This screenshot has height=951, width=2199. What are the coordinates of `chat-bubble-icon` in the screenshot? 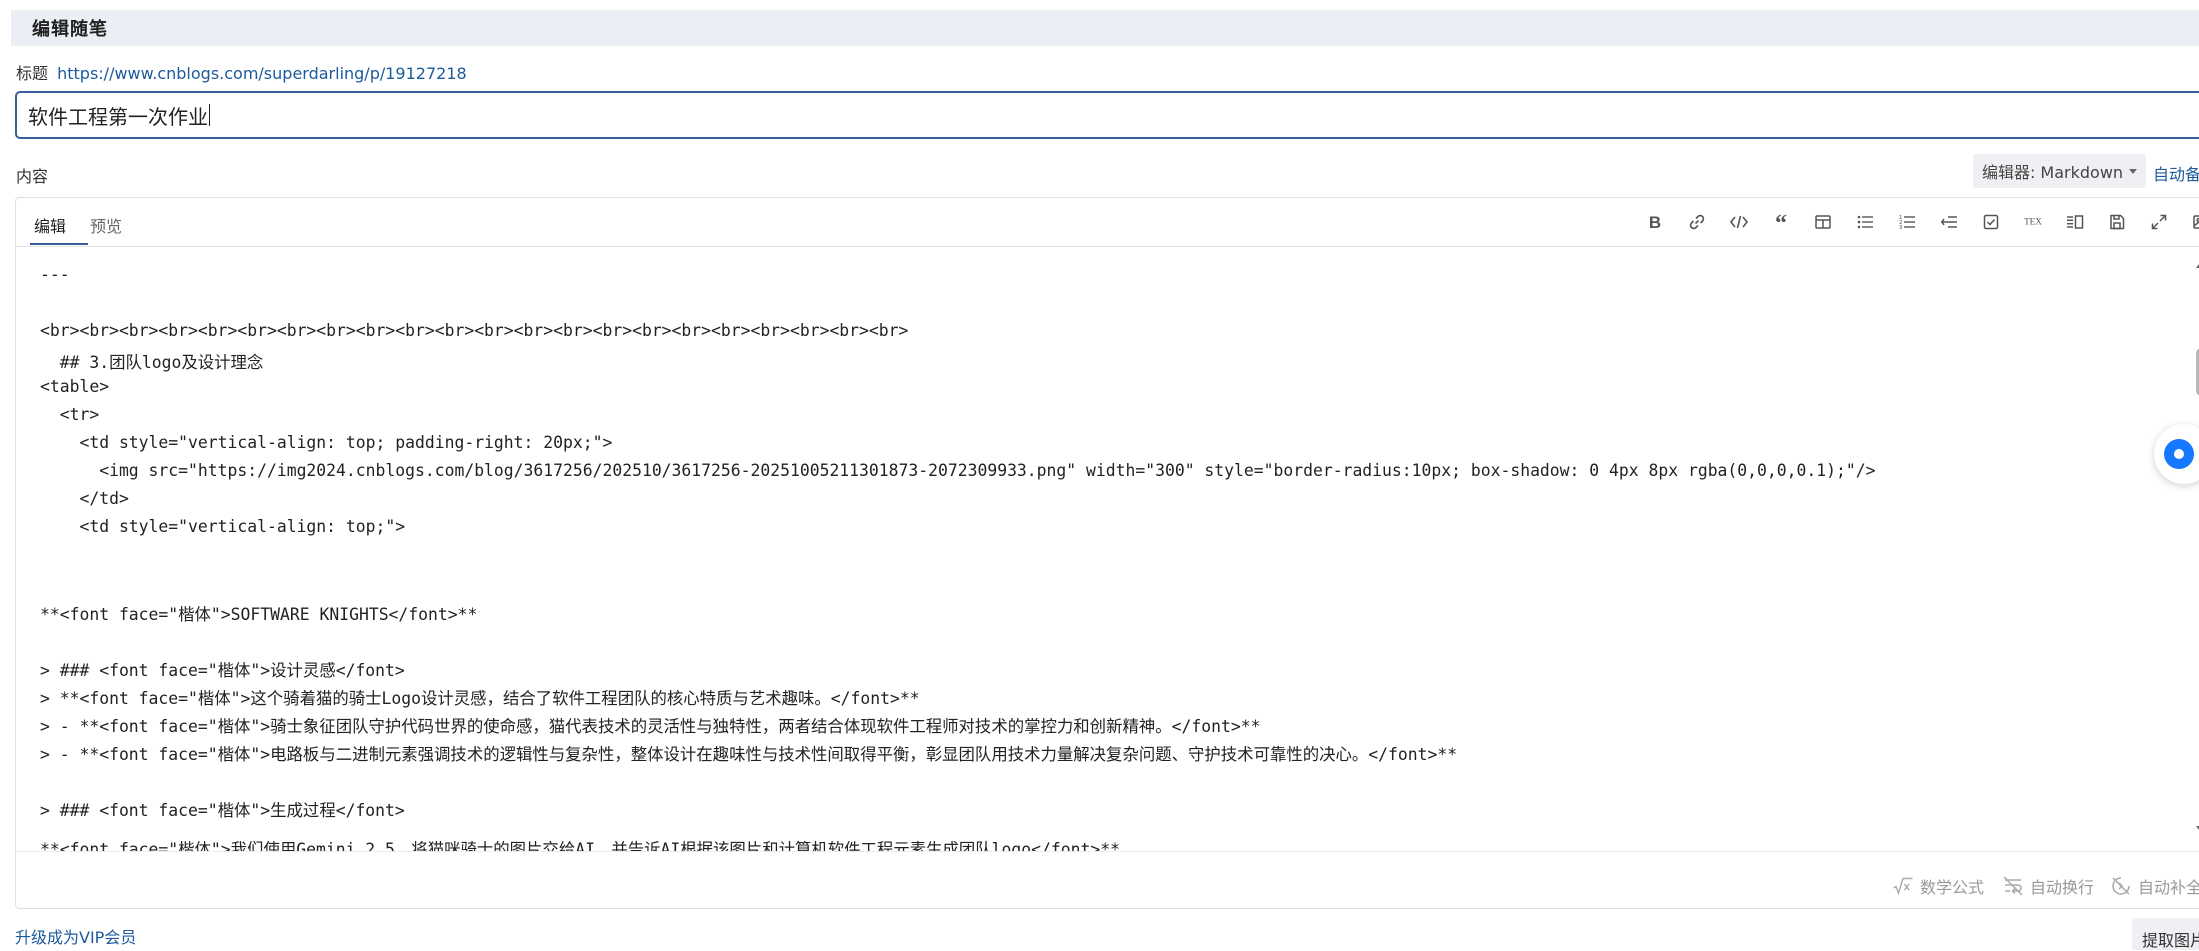 It's located at (2179, 454).